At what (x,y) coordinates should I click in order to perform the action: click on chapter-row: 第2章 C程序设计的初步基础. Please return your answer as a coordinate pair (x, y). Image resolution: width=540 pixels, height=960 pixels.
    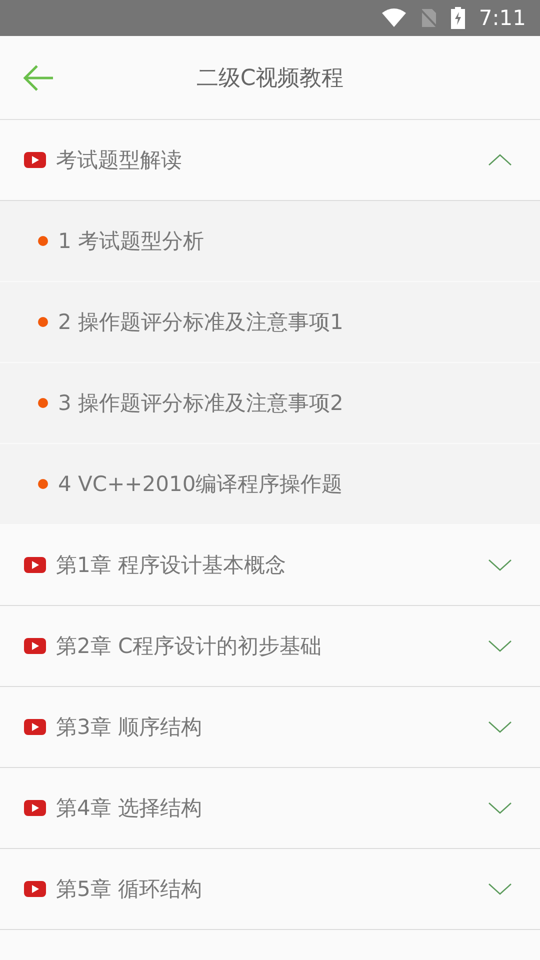
    Looking at the image, I should click on (270, 646).